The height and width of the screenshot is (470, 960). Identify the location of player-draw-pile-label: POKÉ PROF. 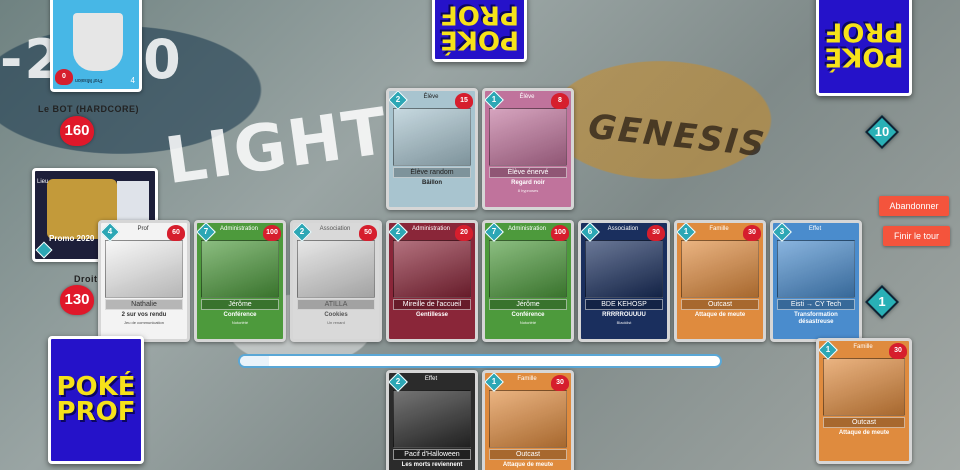
(96, 399).